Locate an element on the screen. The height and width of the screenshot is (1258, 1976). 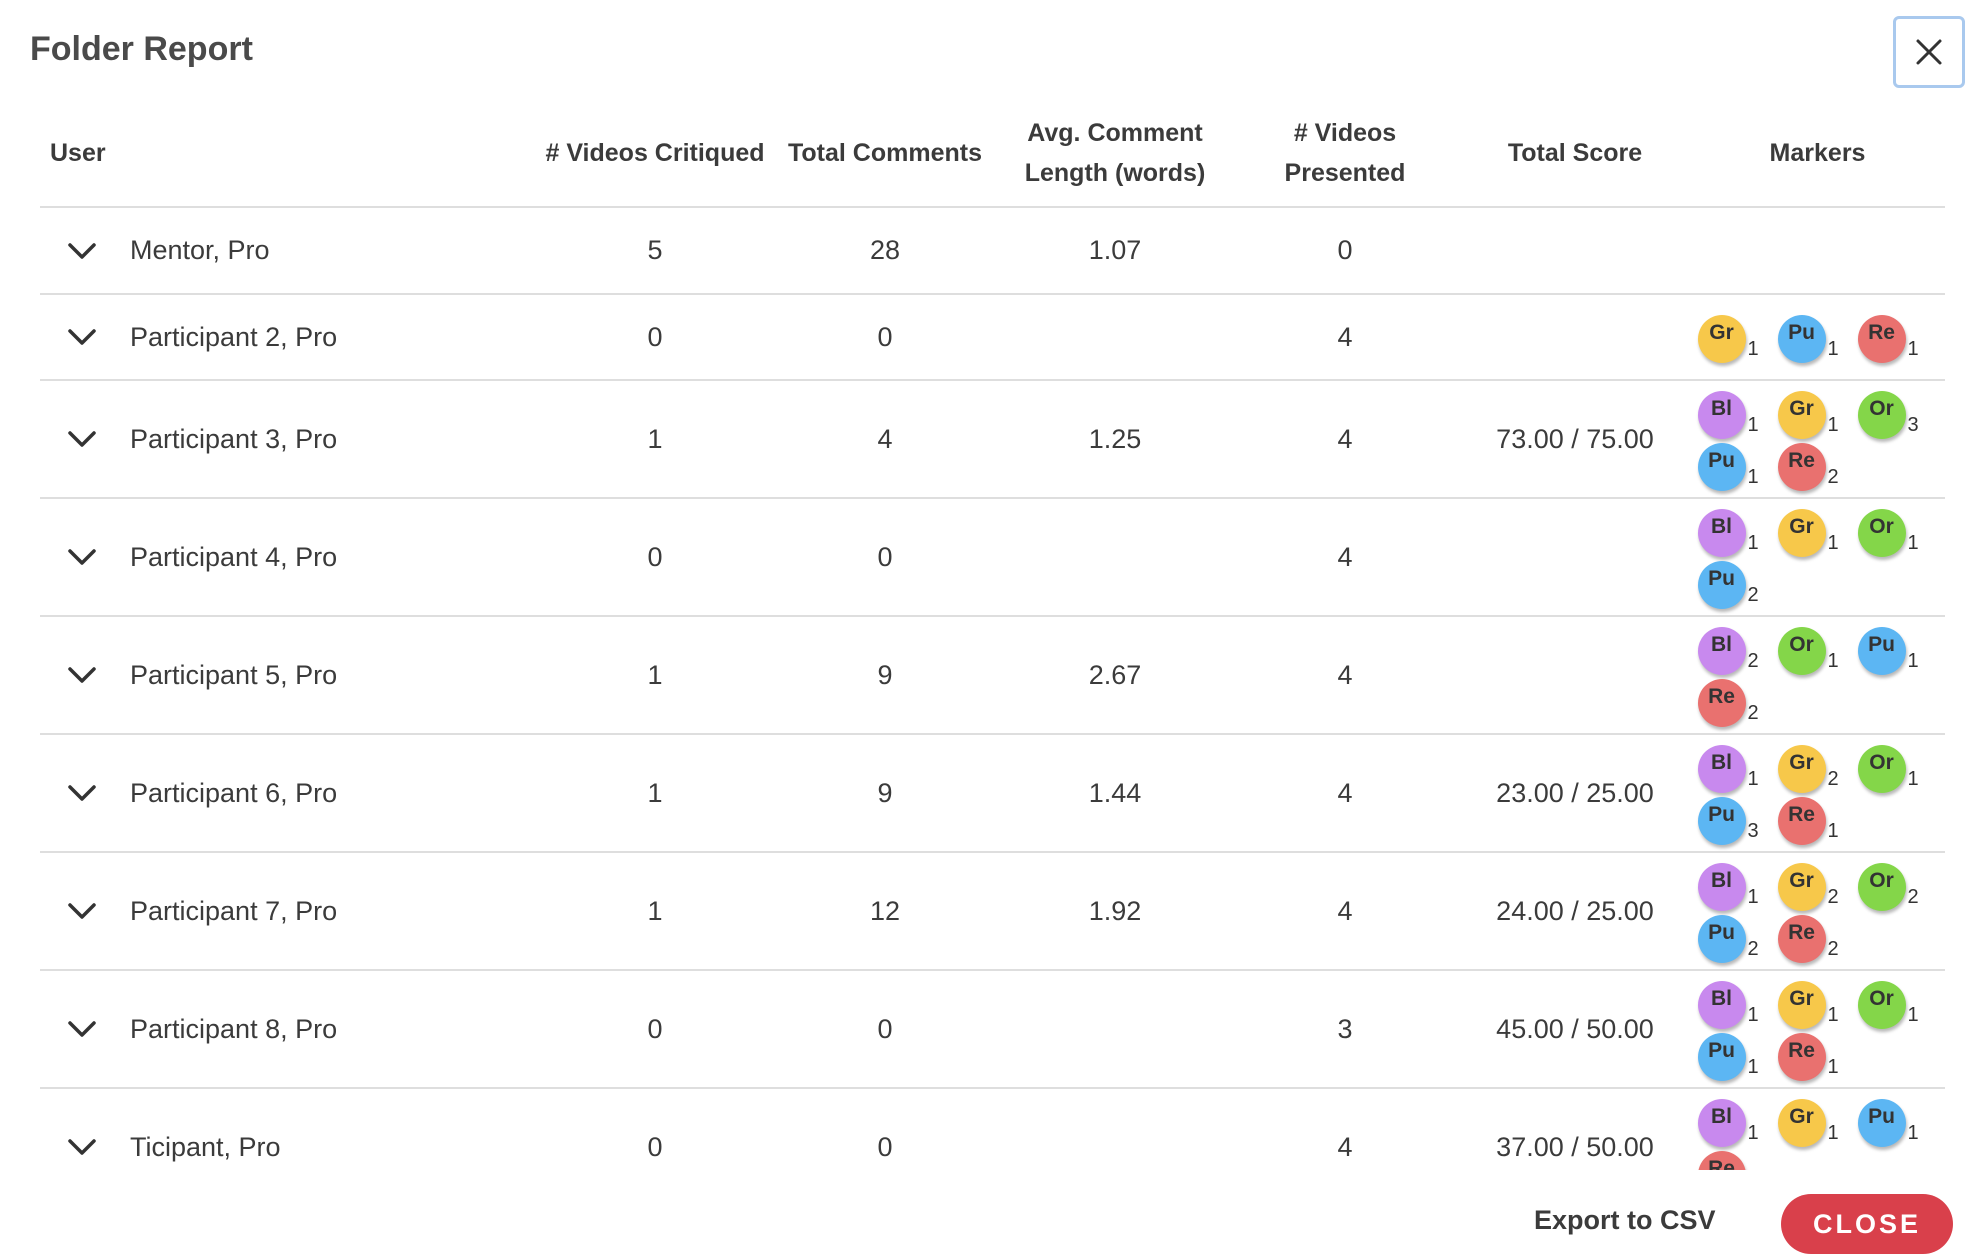
user-cell: Participant 7, Pro is located at coordinates (290, 911).